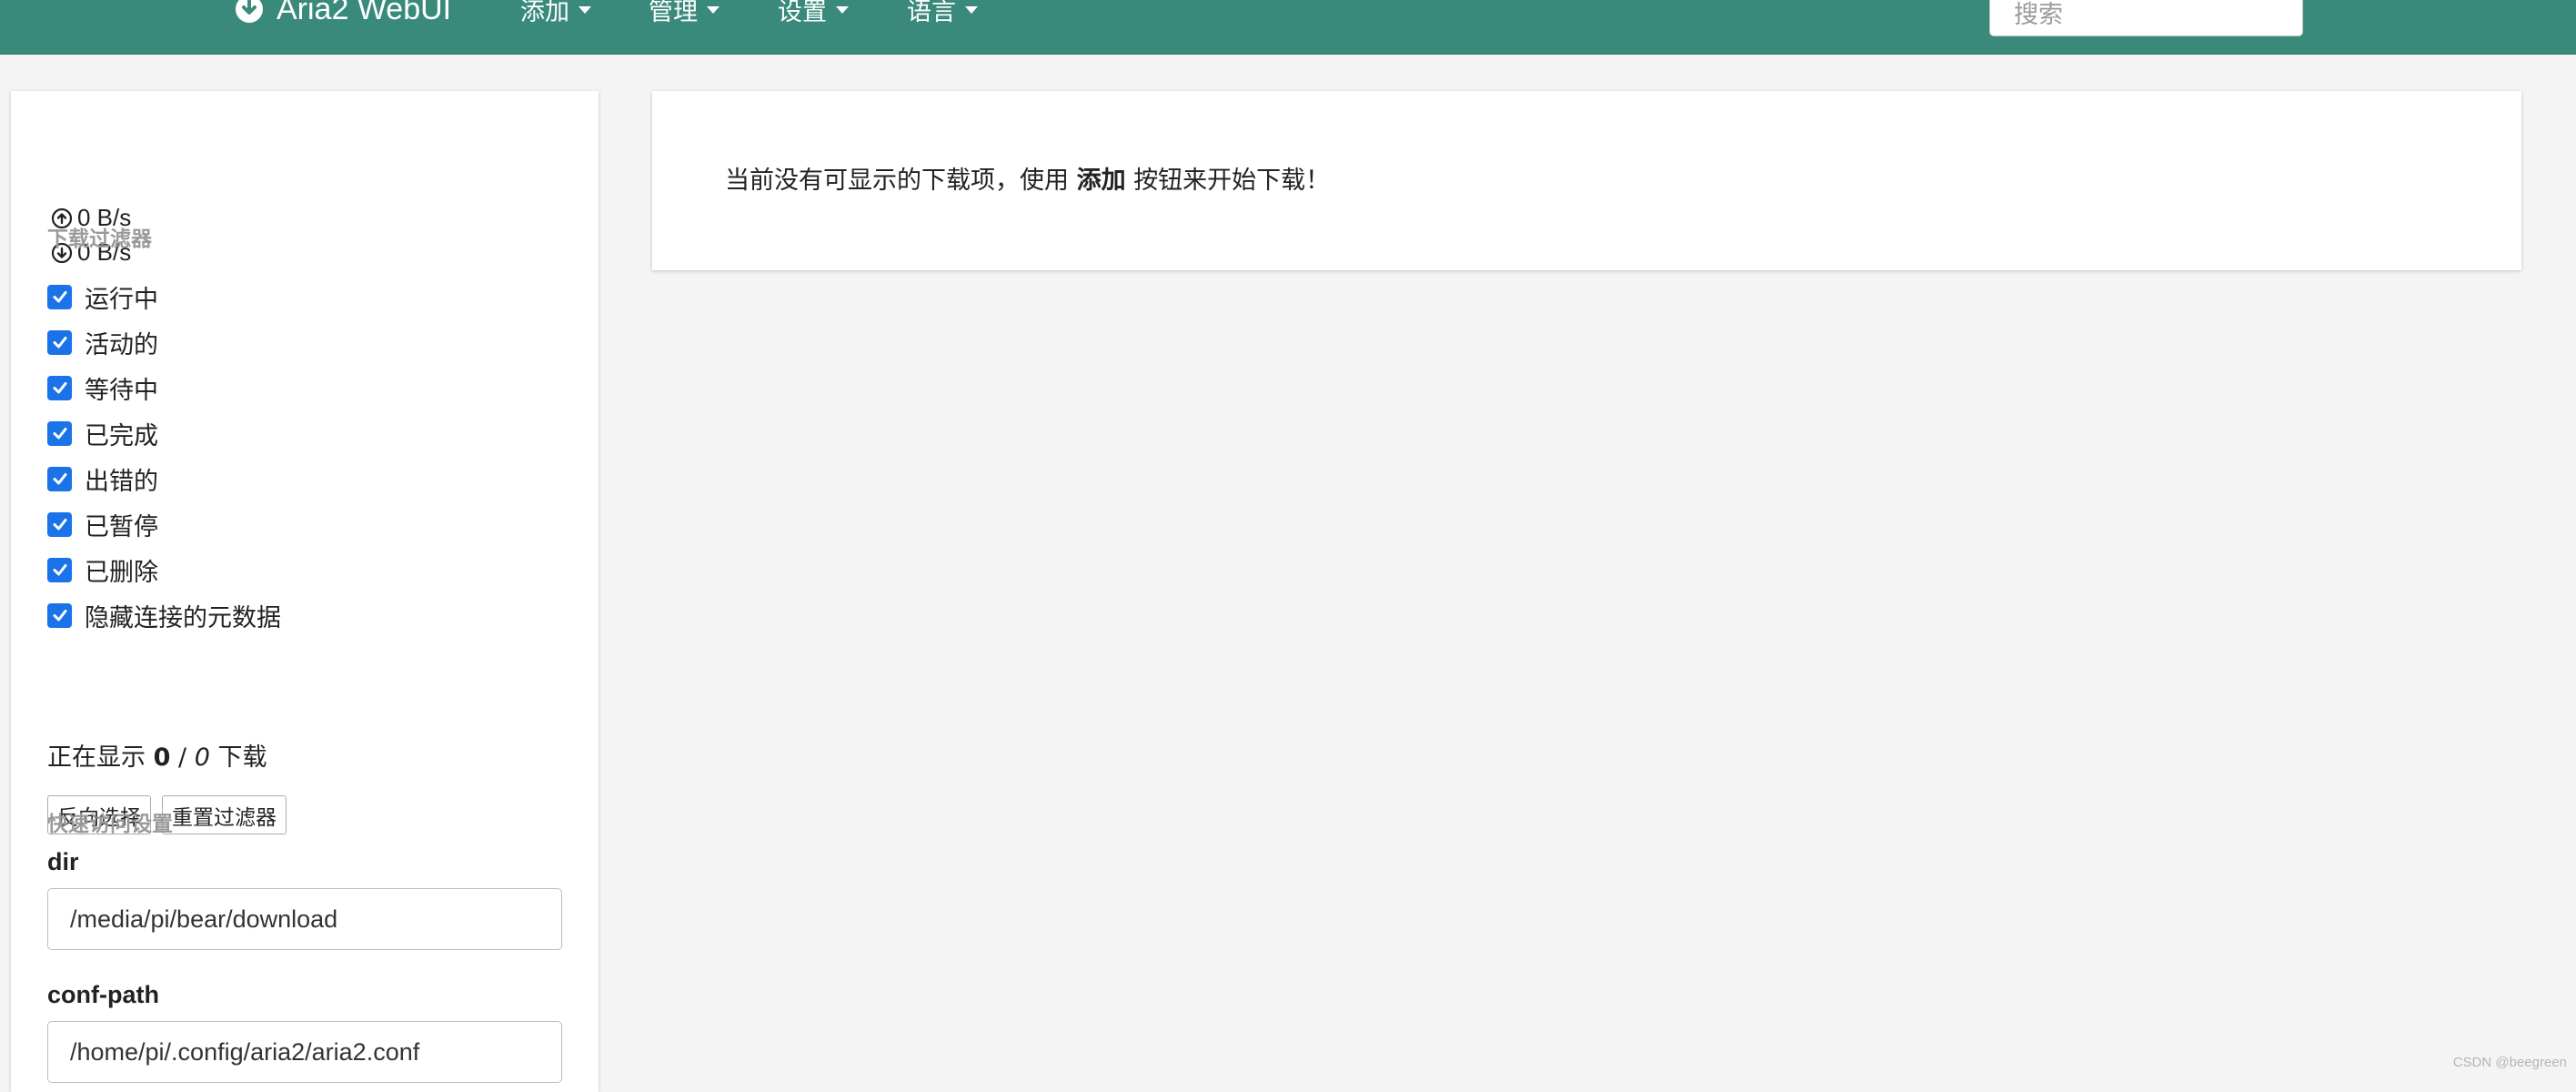 The image size is (2576, 1092). Describe the element at coordinates (224, 815) in the screenshot. I see `reset-filters-button: 重置过滤器` at that location.